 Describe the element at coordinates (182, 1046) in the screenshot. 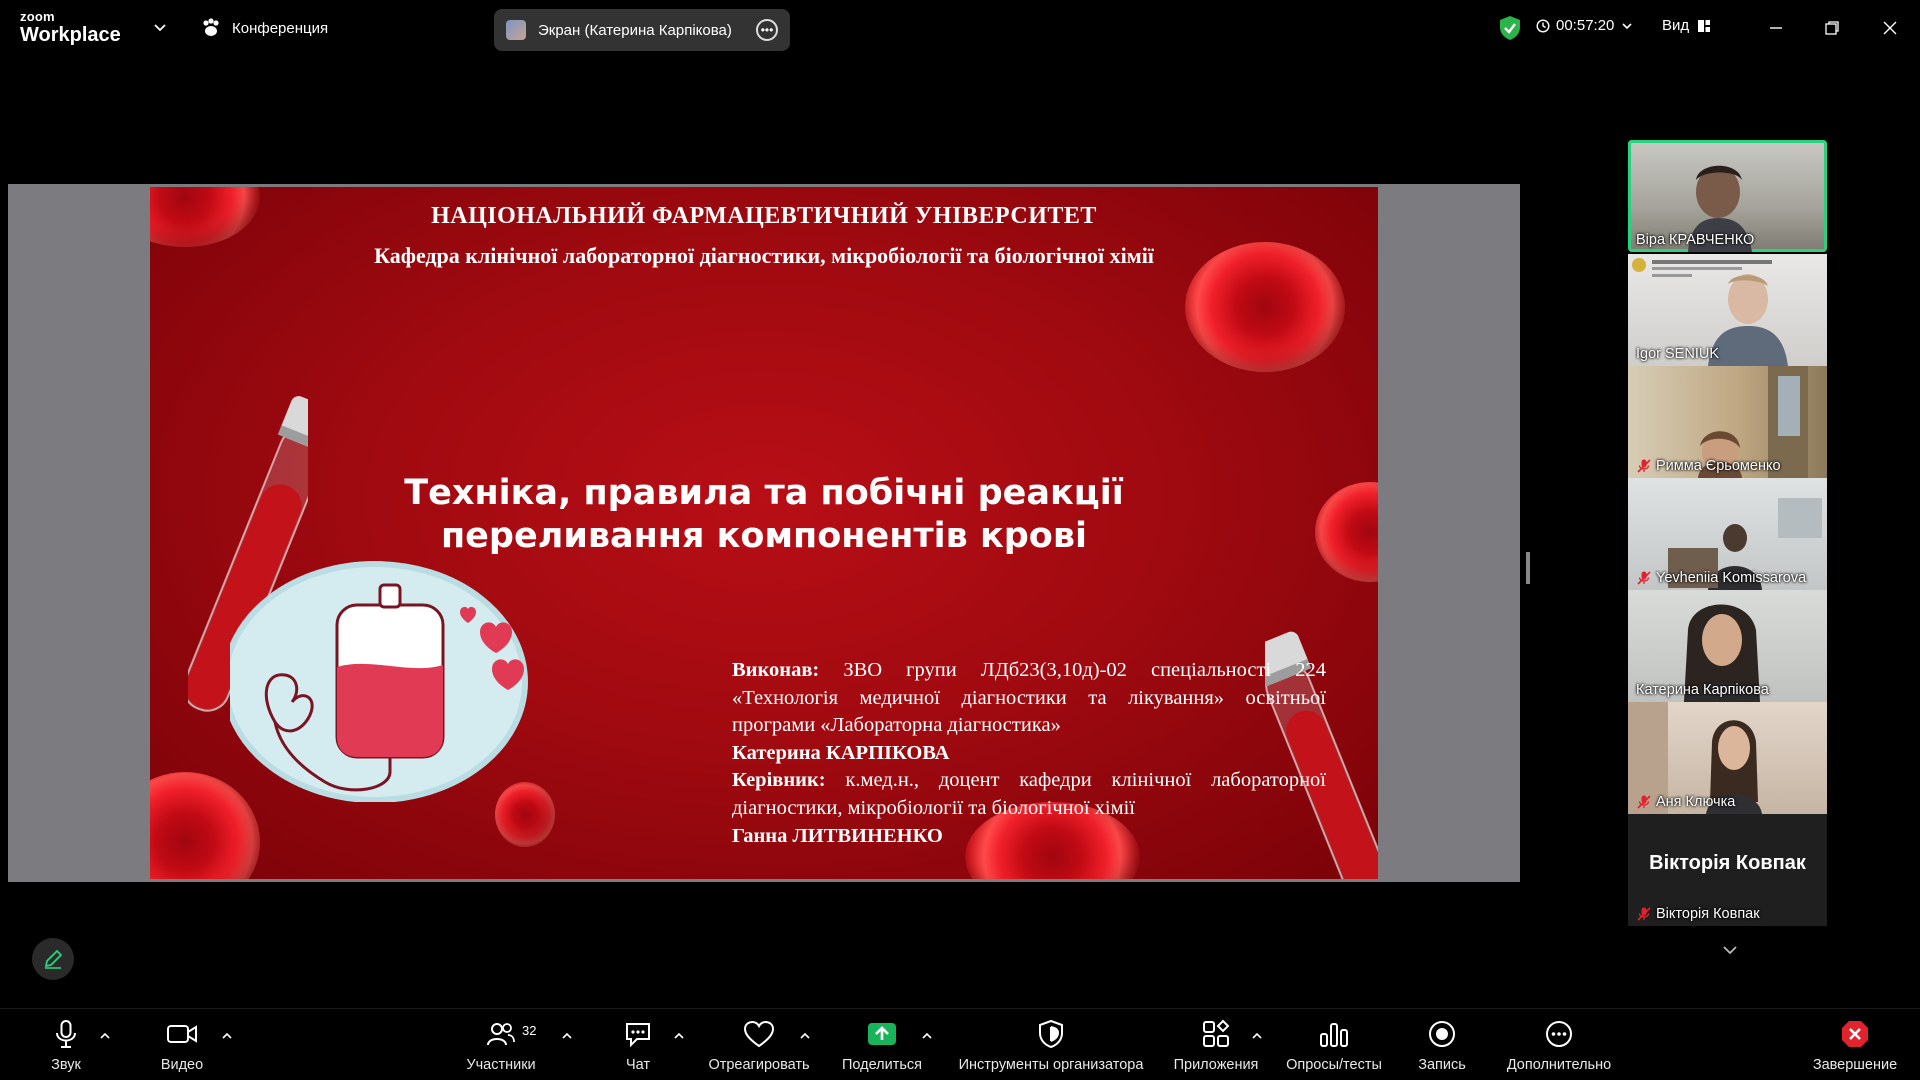

I see `video-button: Видео` at that location.